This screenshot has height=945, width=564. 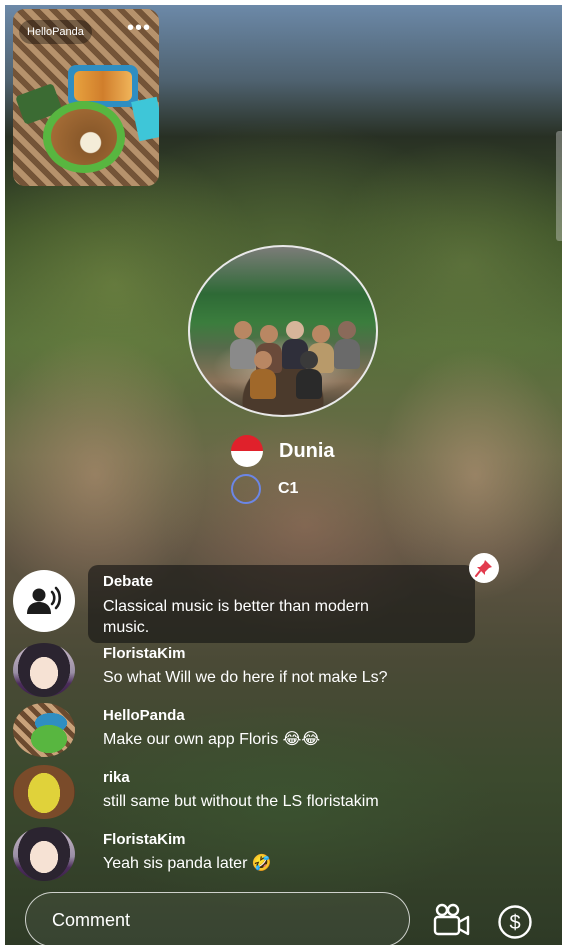 What do you see at coordinates (245, 677) in the screenshot?
I see `chat-message-text: So what Will we do here if not make Ls?` at bounding box center [245, 677].